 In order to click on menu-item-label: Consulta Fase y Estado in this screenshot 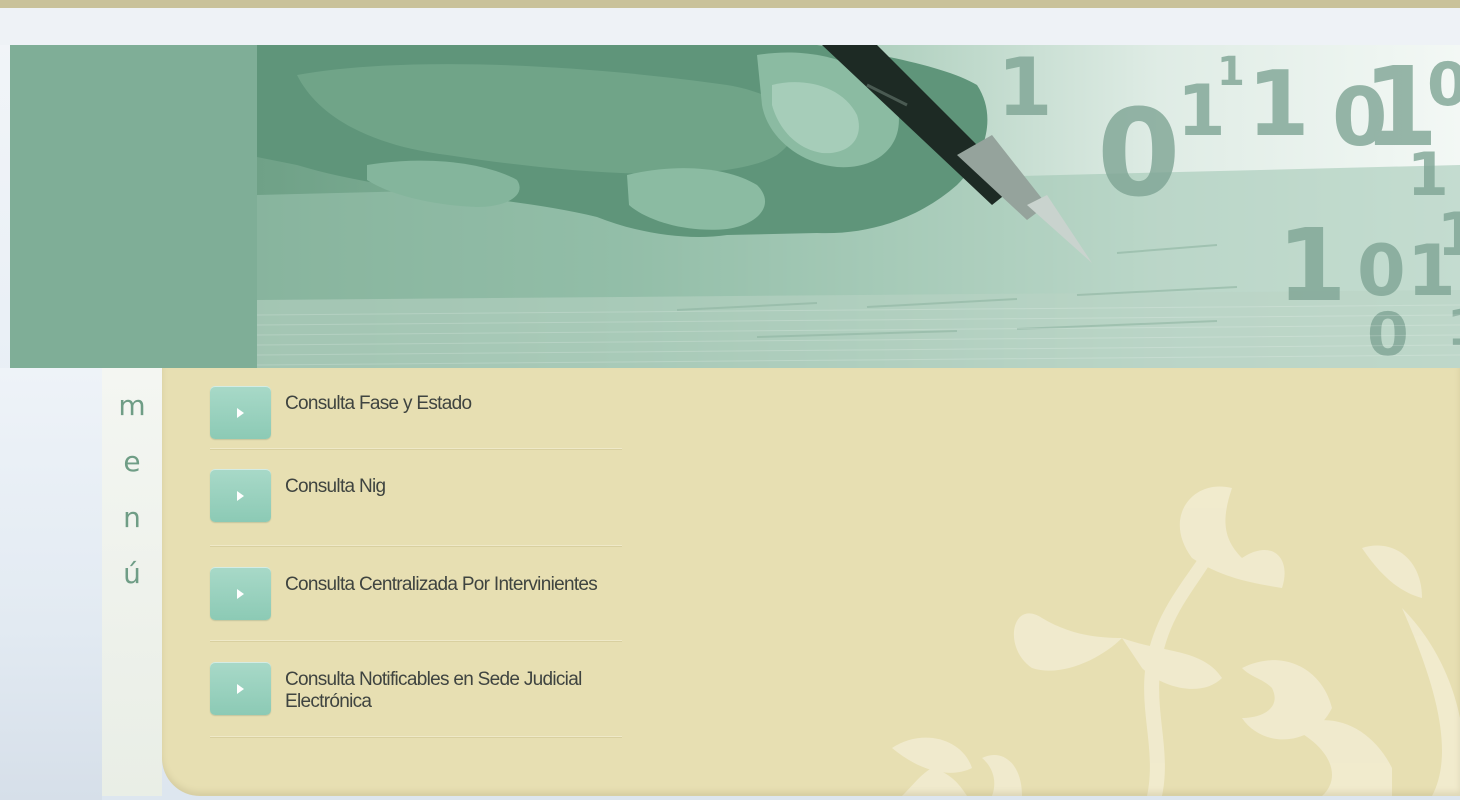, I will do `click(450, 404)`.